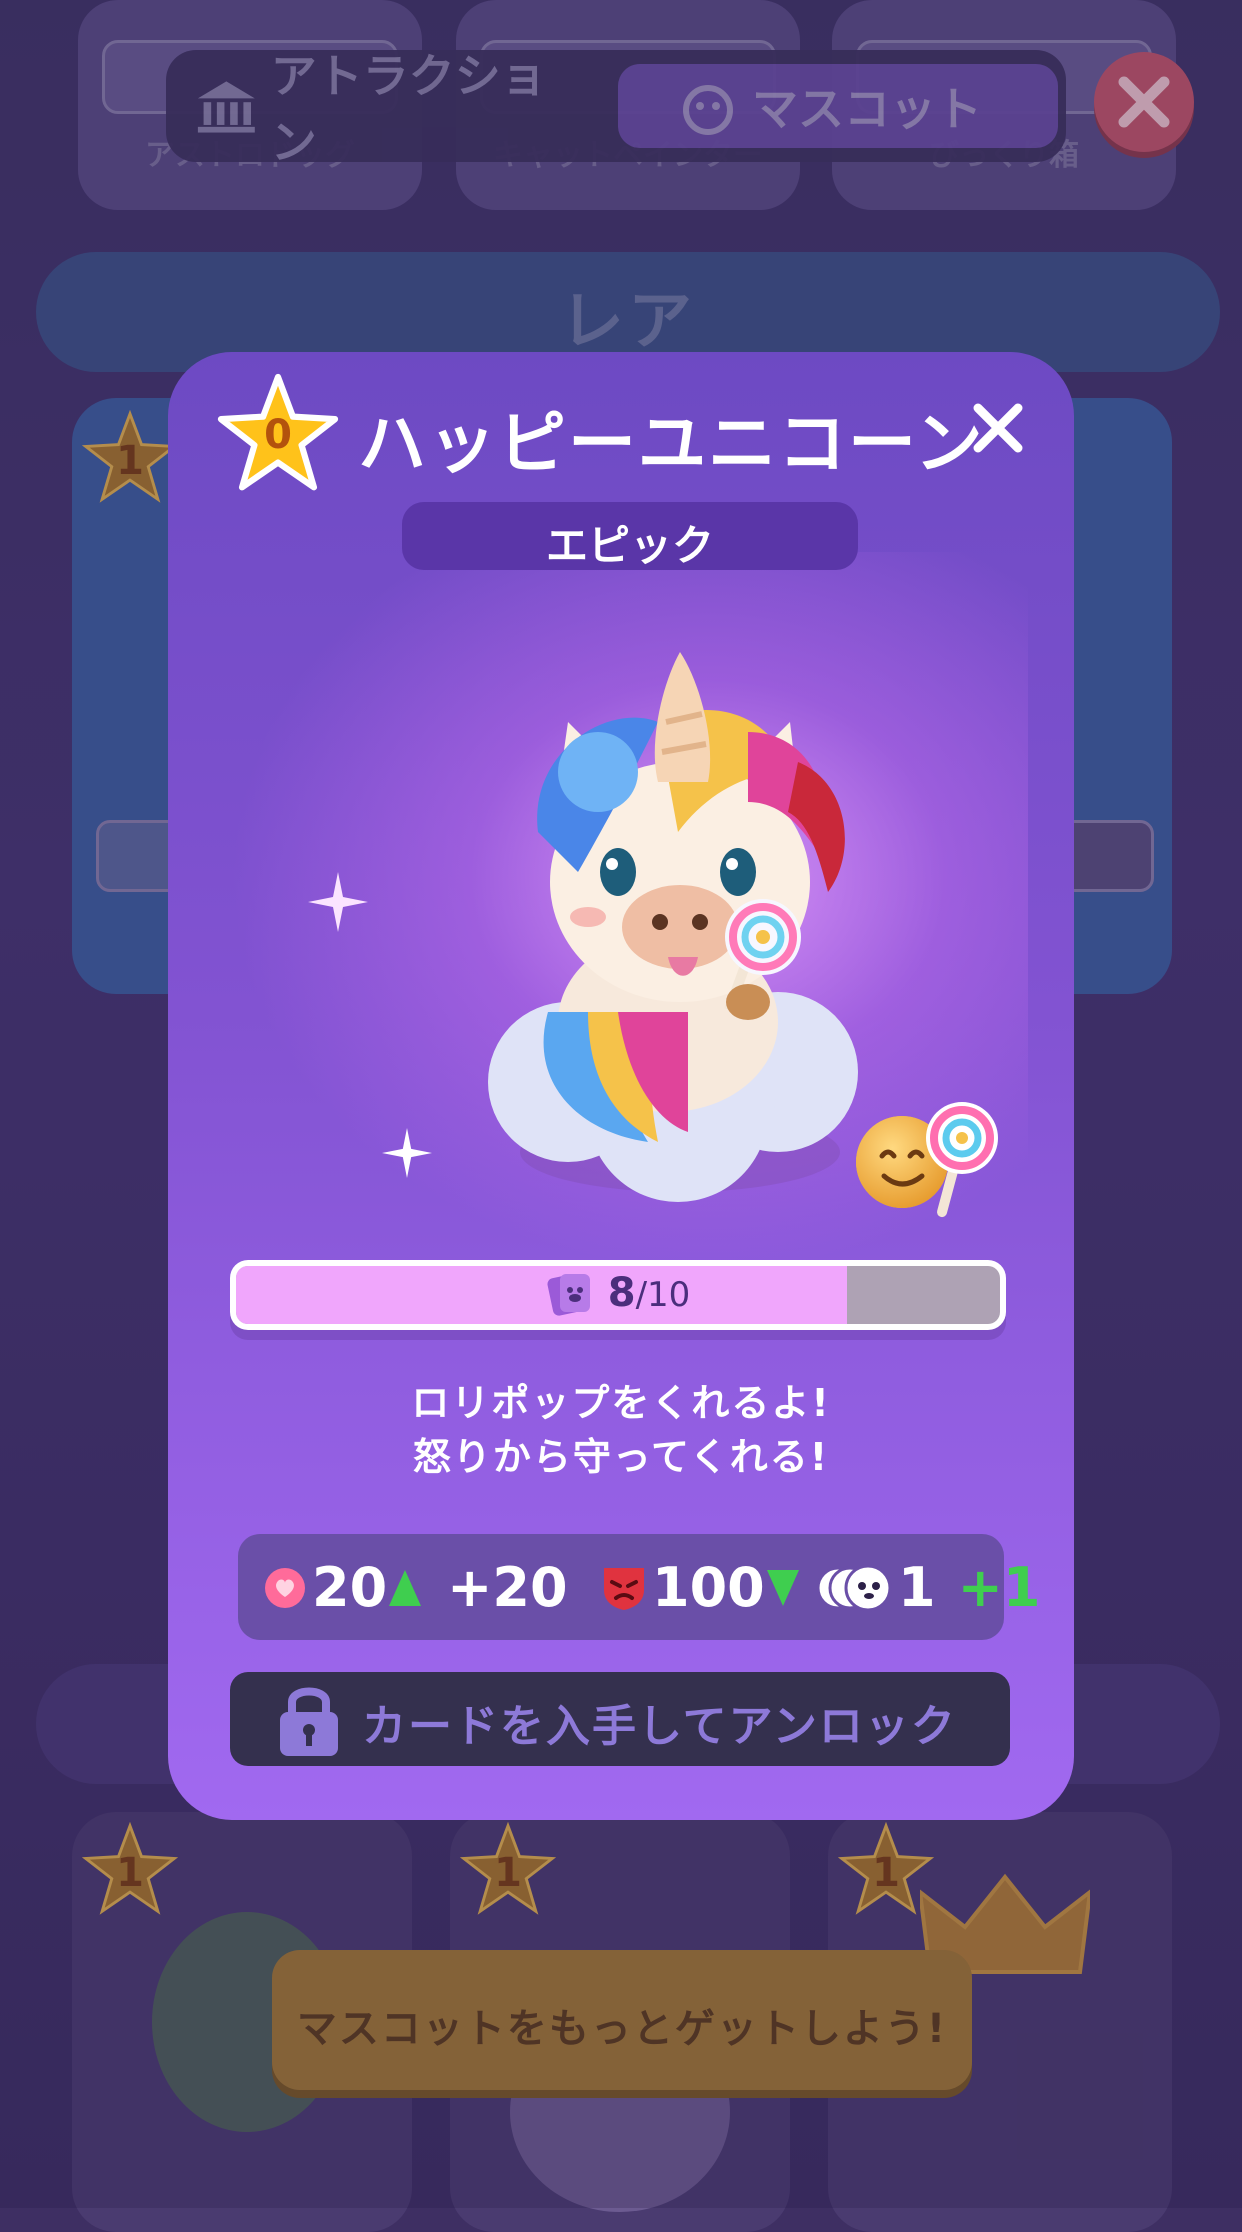 The image size is (1242, 2232). Describe the element at coordinates (999, 1587) in the screenshot. I see `coins-bonus: +1` at that location.